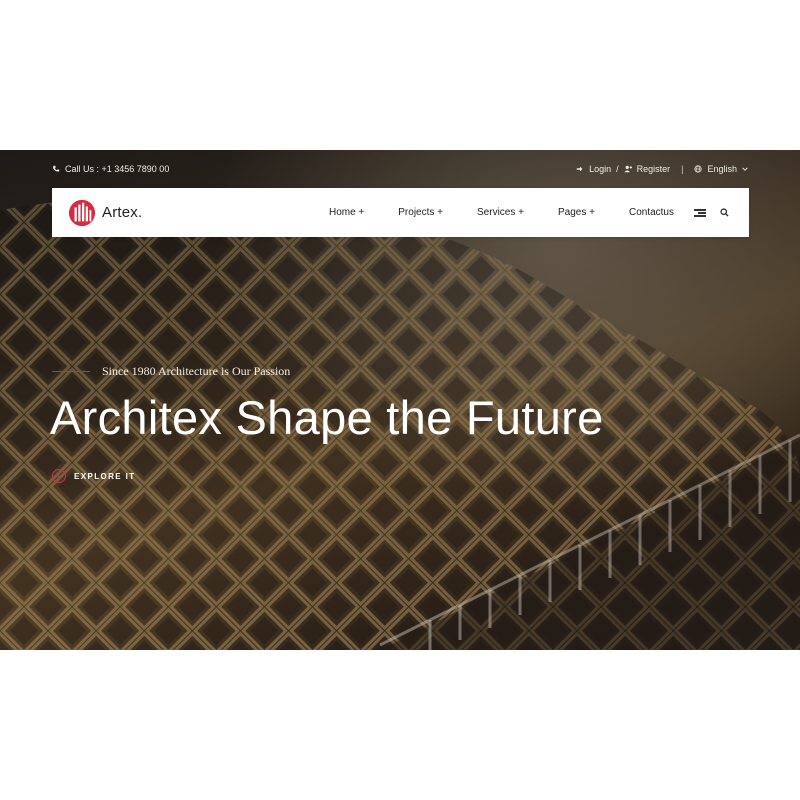 This screenshot has height=800, width=800. What do you see at coordinates (346, 212) in the screenshot?
I see `nav-item-home: Home +` at bounding box center [346, 212].